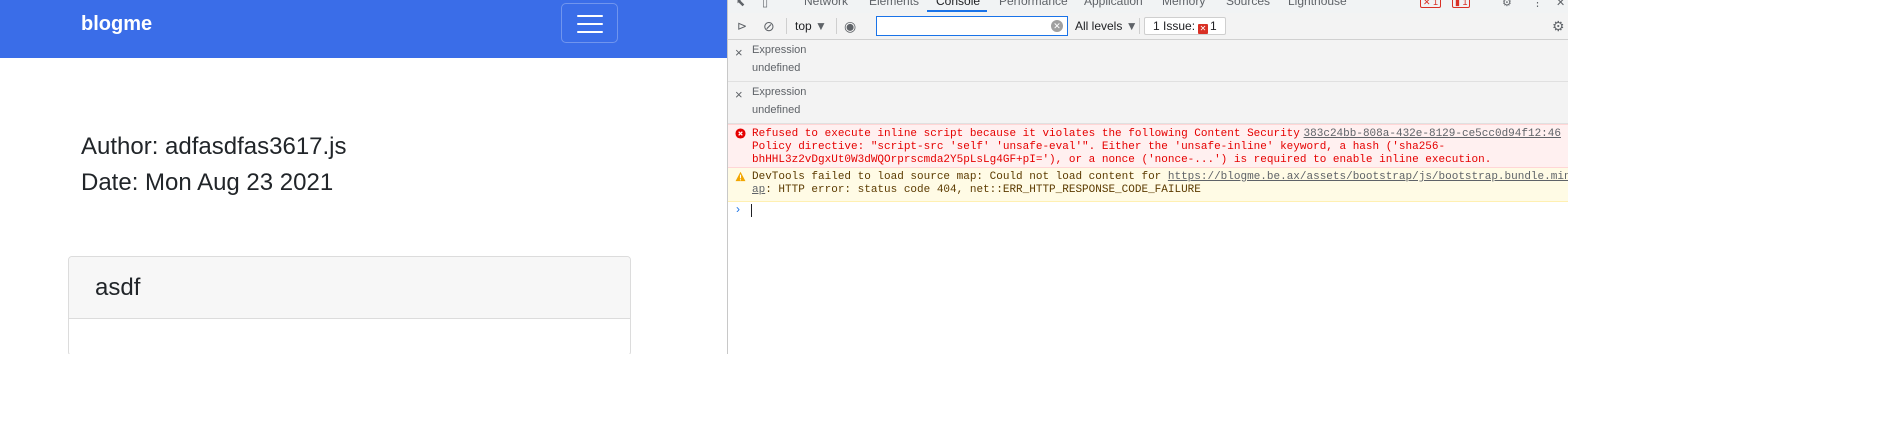 This screenshot has width=1878, height=424. I want to click on close-devtools-icon: ✕, so click(1560, 4).